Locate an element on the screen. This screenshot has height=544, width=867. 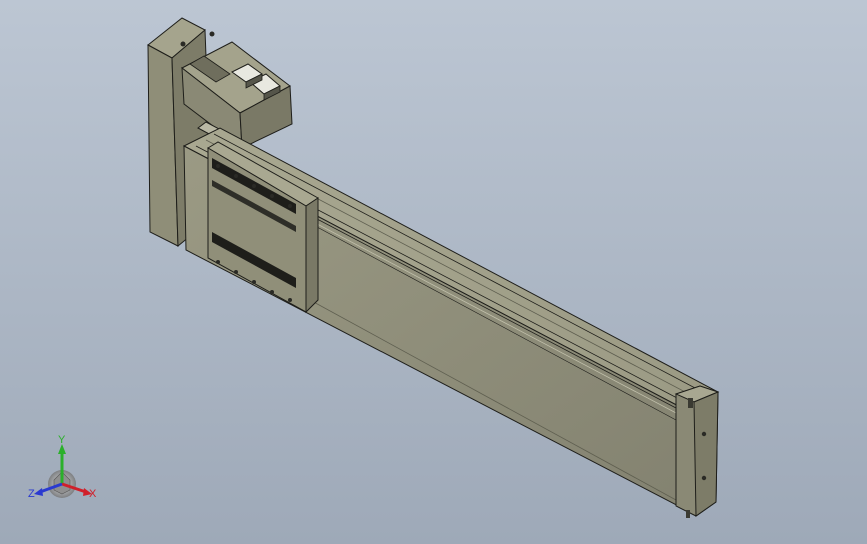
carriage-block is located at coordinates (263, 227).